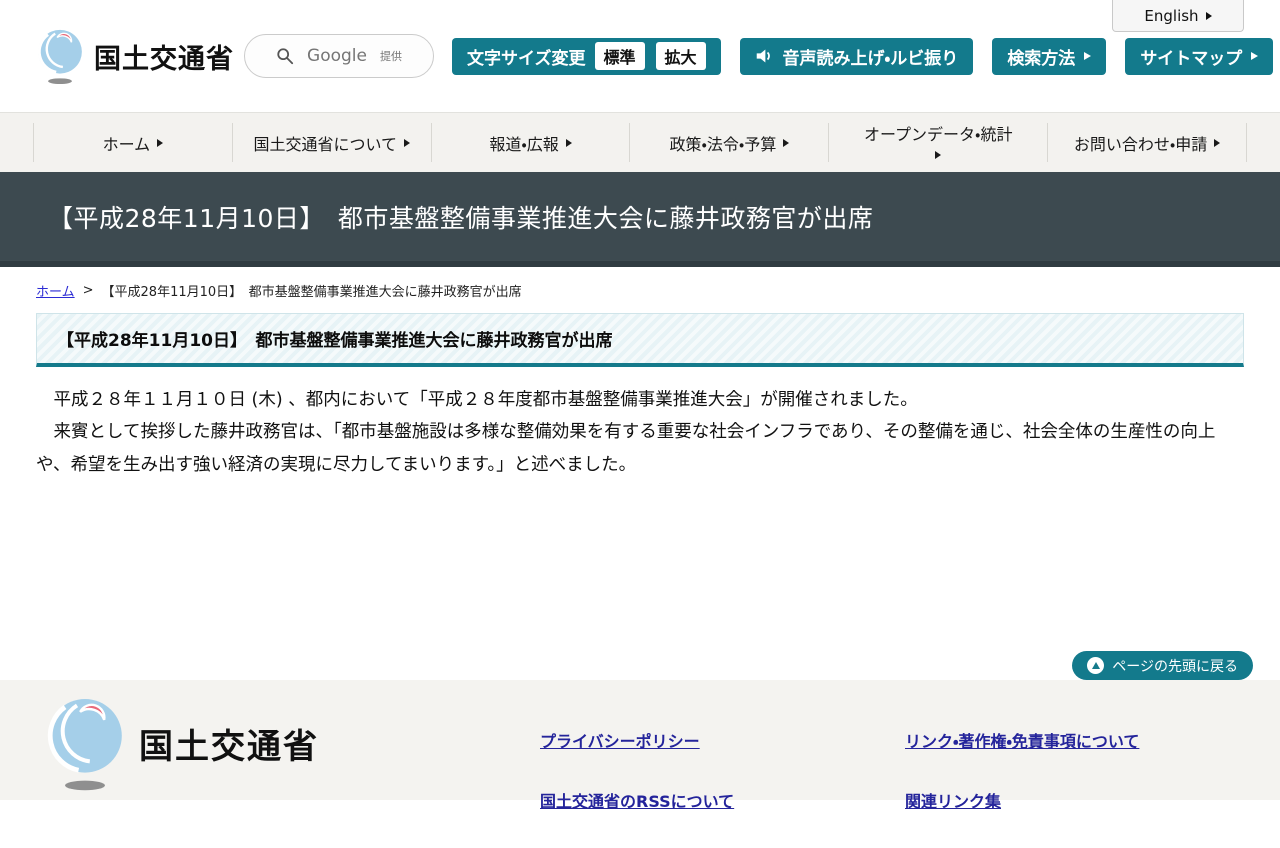  What do you see at coordinates (1041, 58) in the screenshot?
I see `search-method-label: 検索方法` at bounding box center [1041, 58].